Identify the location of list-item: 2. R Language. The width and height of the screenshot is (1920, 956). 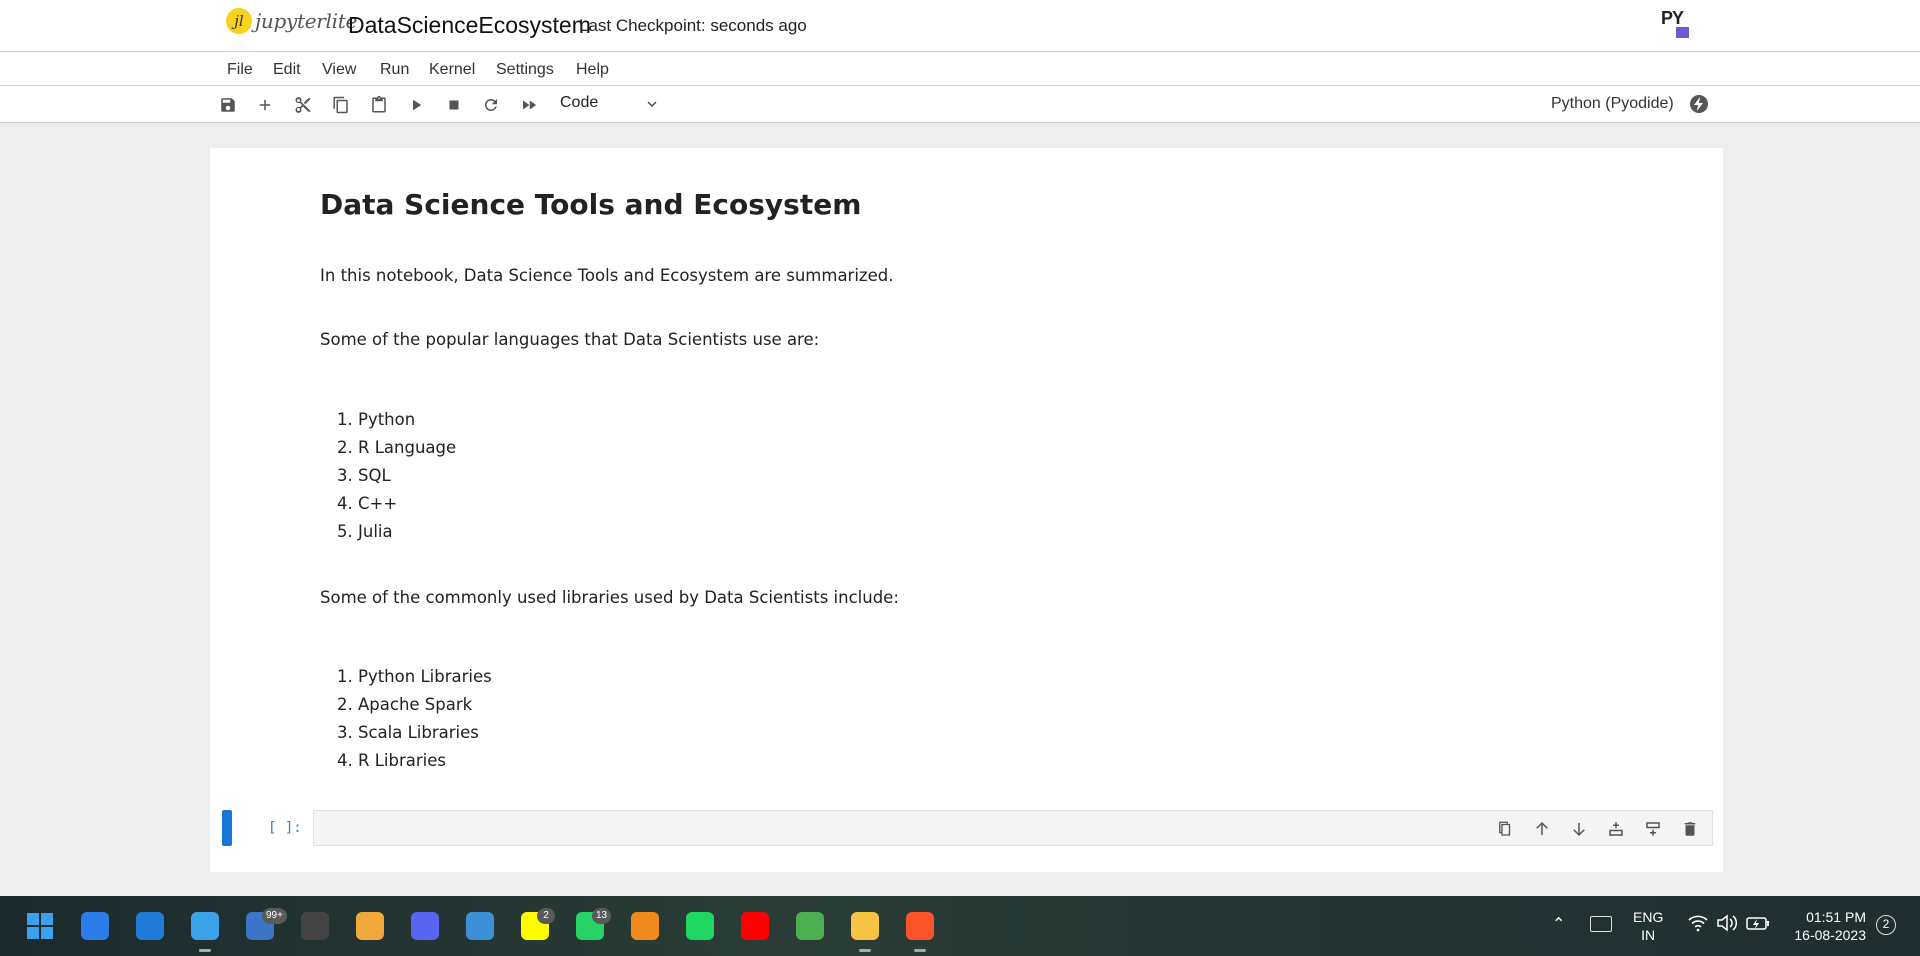
(397, 447).